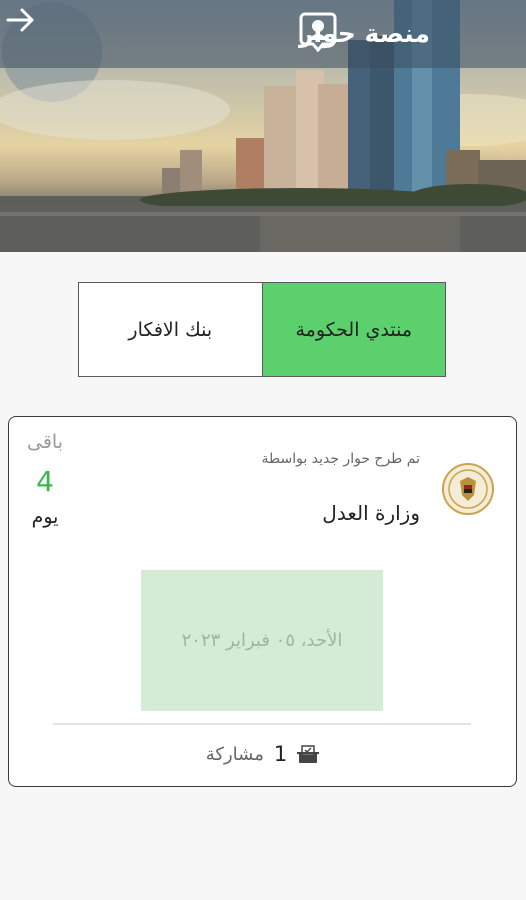 This screenshot has height=900, width=526. Describe the element at coordinates (171, 329) in the screenshot. I see `tab-ideas-bank: بنك الافكار` at that location.